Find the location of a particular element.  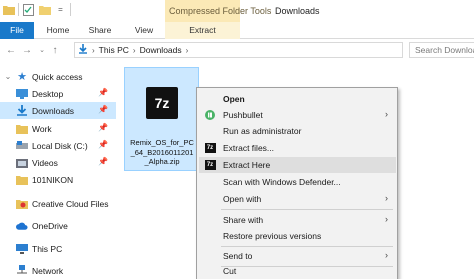

customize-toolbar-icon: = is located at coordinates (60, 9).